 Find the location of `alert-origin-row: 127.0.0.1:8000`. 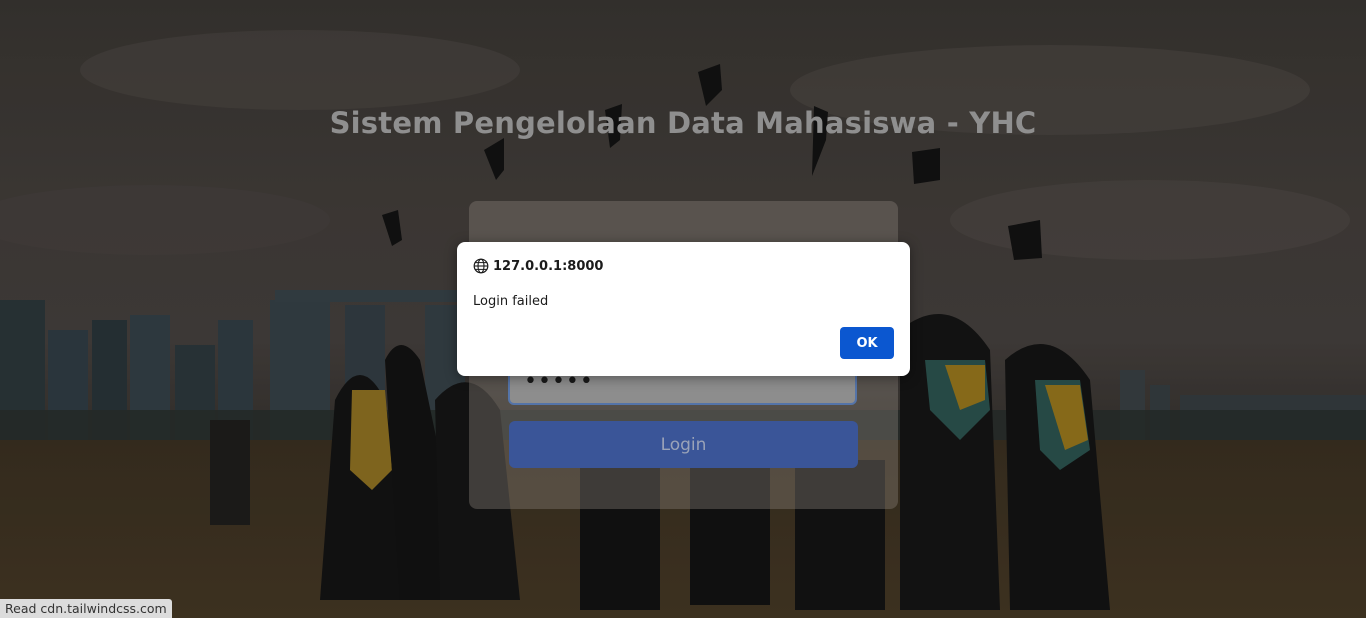

alert-origin-row: 127.0.0.1:8000 is located at coordinates (538, 266).